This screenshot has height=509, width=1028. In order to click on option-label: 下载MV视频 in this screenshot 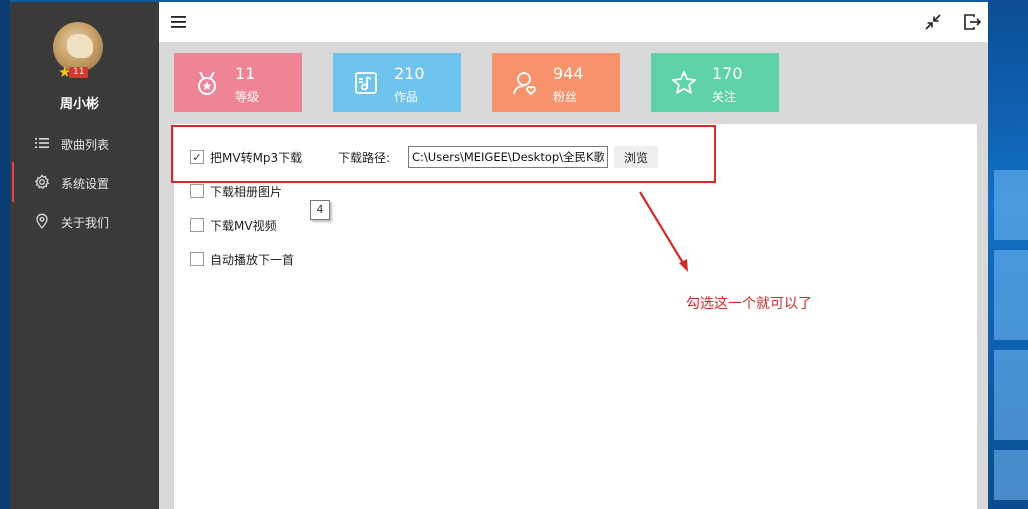, I will do `click(243, 225)`.